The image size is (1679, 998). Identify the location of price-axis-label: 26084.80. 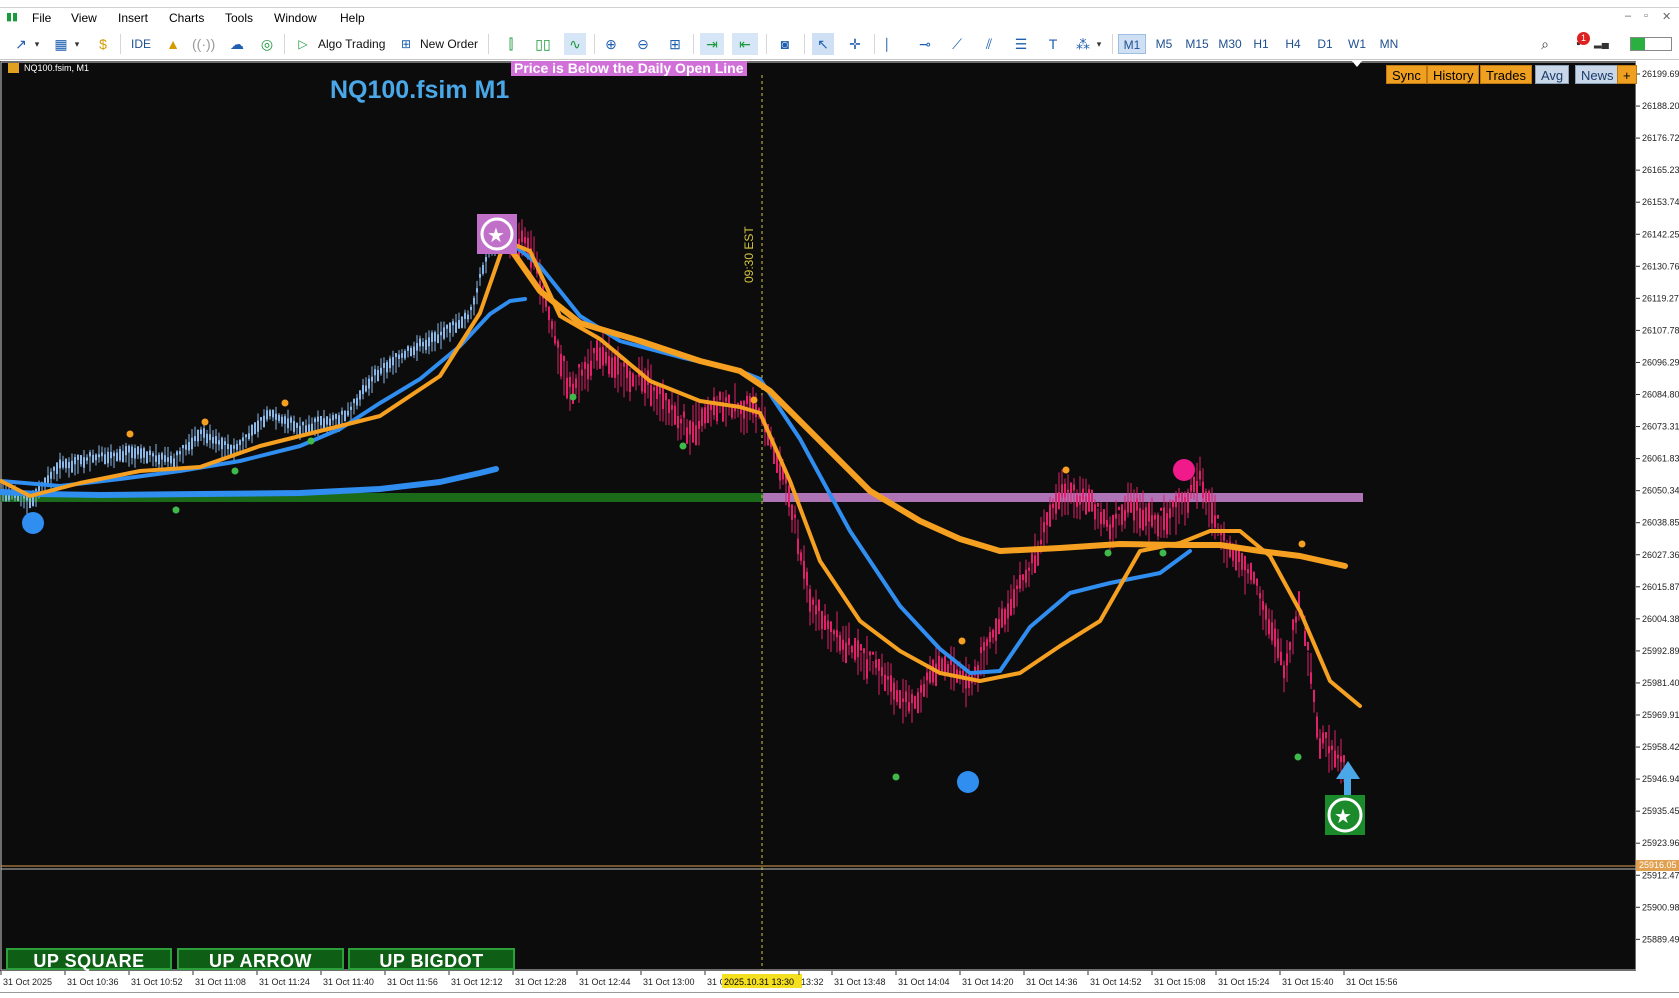
(1660, 395).